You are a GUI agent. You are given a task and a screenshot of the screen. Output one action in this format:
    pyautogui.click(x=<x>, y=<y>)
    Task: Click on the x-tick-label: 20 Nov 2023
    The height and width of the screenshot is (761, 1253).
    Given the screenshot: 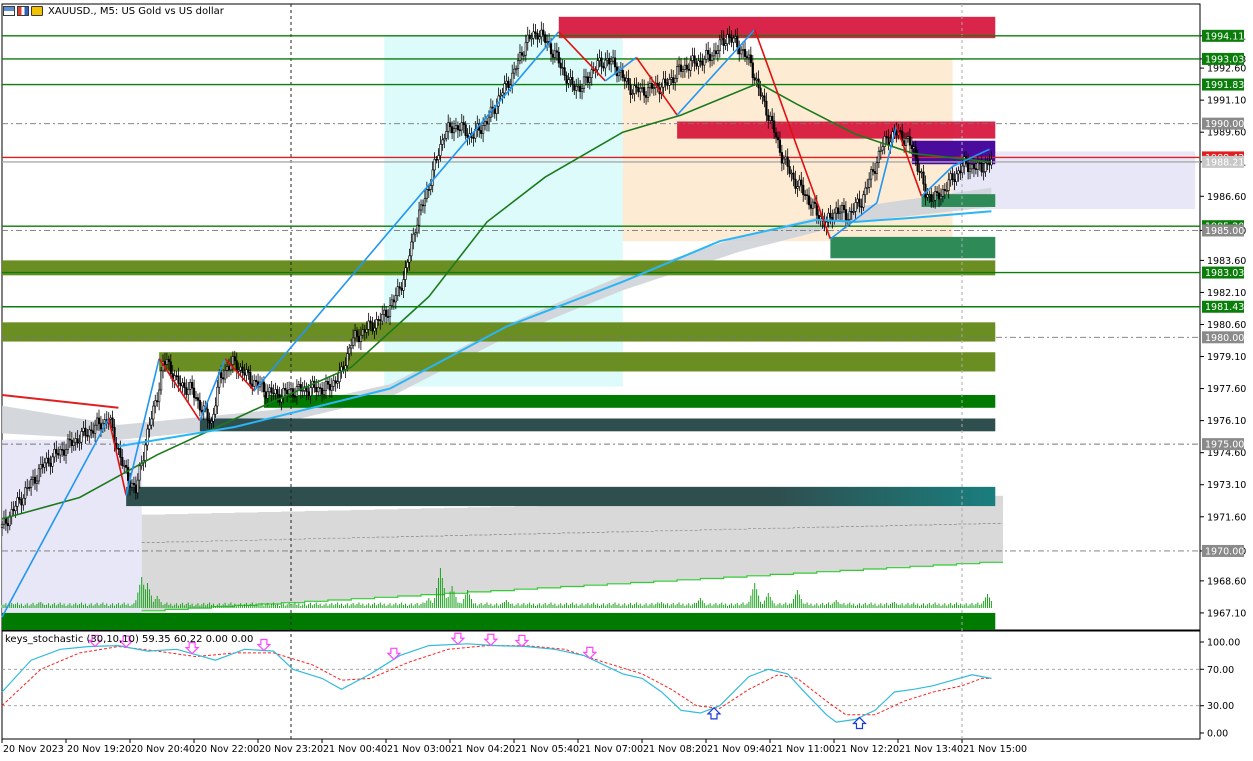 What is the action you would take?
    pyautogui.click(x=33, y=749)
    